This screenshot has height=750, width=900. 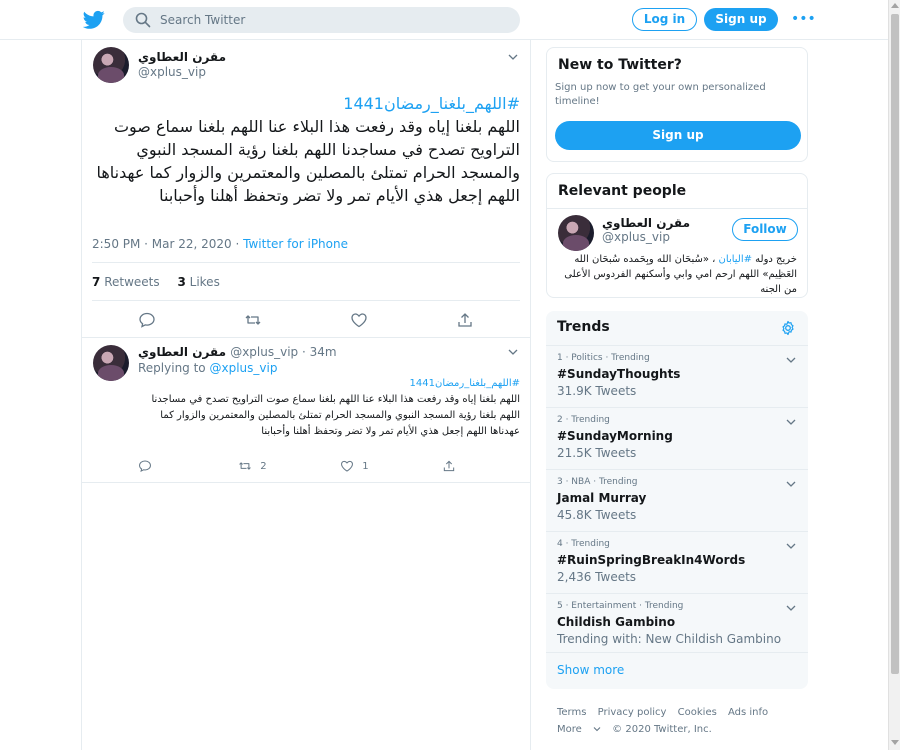 What do you see at coordinates (895, 742) in the screenshot?
I see `scroll-down-arrow-icon` at bounding box center [895, 742].